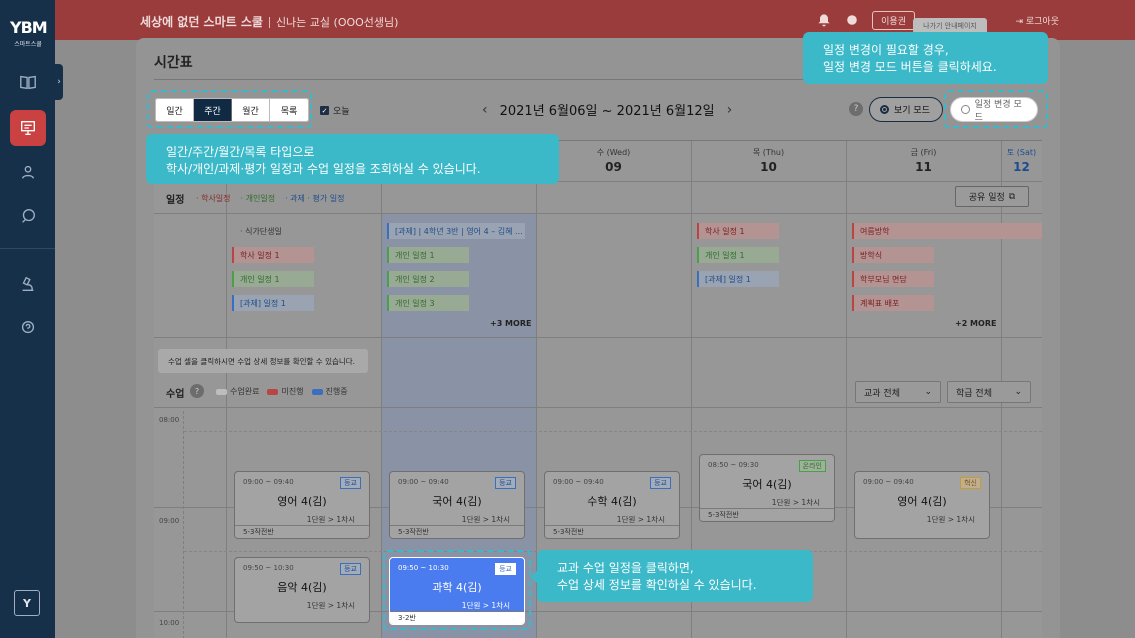 Image resolution: width=1135 pixels, height=638 pixels. Describe the element at coordinates (315, 198) in the screenshot. I see `legend-assignment: · 과제 · 평가 일정` at that location.